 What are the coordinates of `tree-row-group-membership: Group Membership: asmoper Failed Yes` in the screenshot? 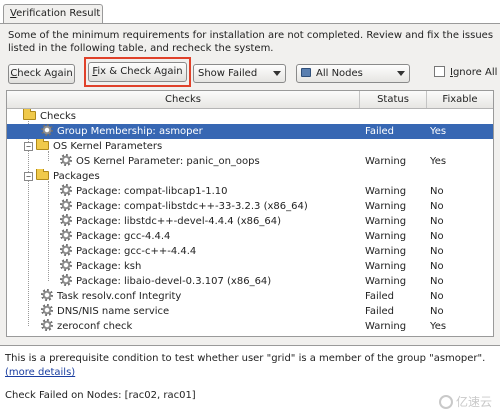 It's located at (250, 131).